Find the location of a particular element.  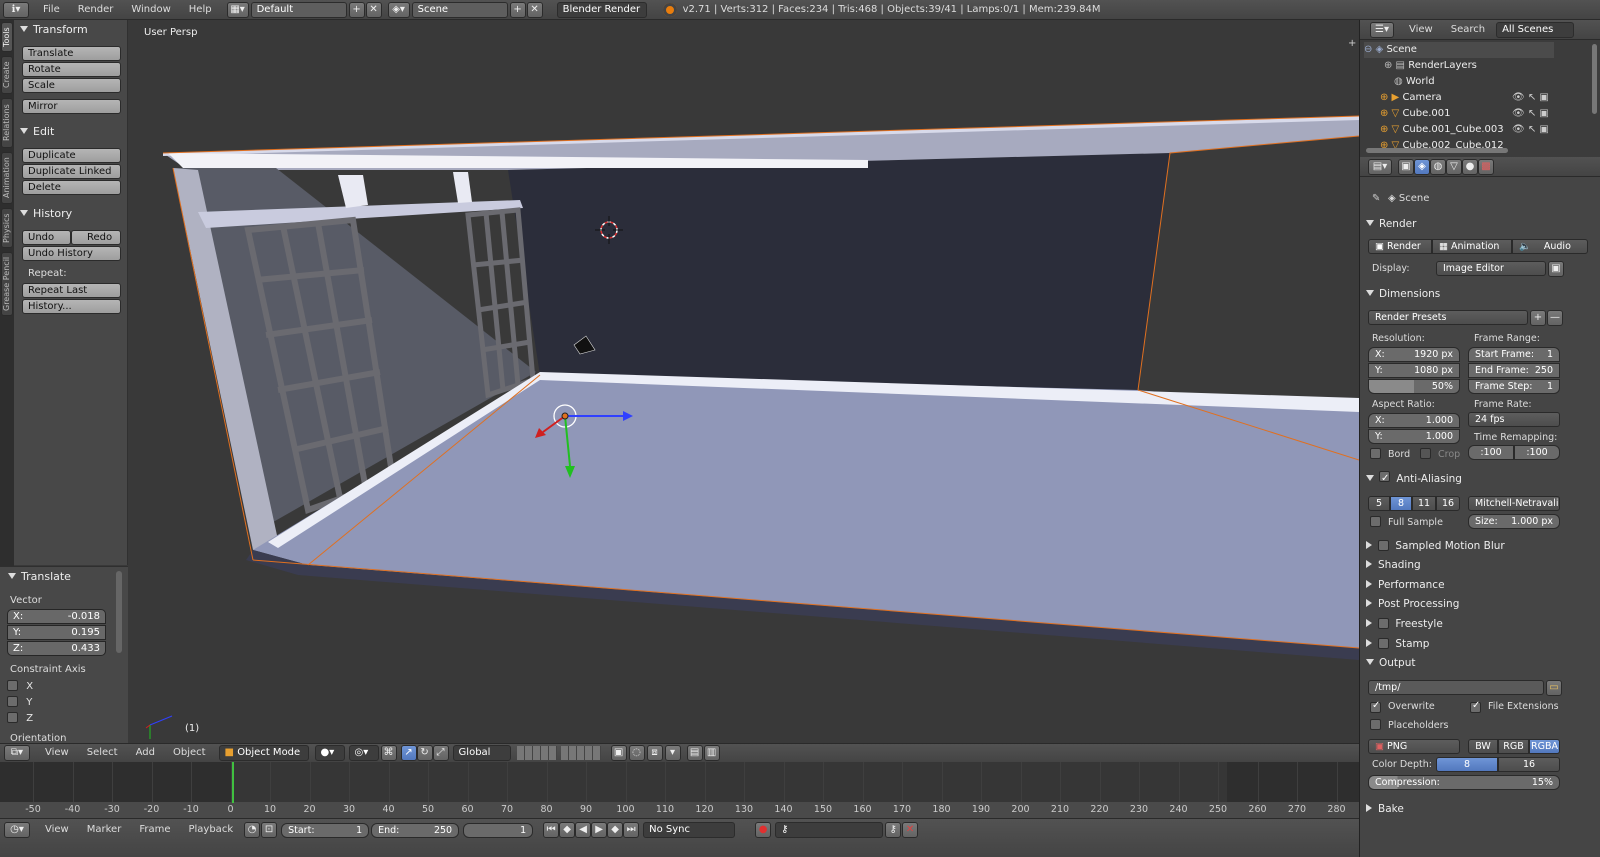

scene-field: Scene is located at coordinates (459, 9).